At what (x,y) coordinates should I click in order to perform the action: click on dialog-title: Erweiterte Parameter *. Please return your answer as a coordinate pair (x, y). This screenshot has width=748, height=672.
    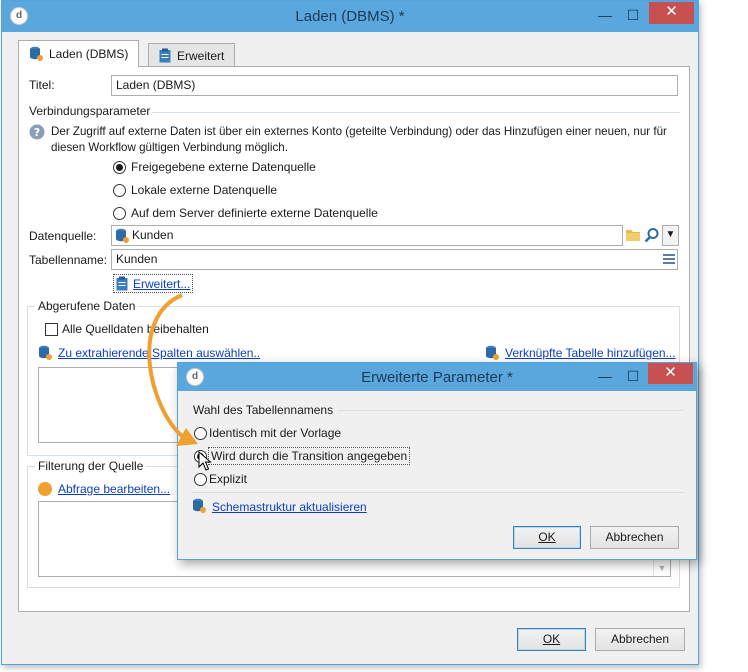
    Looking at the image, I should click on (437, 377).